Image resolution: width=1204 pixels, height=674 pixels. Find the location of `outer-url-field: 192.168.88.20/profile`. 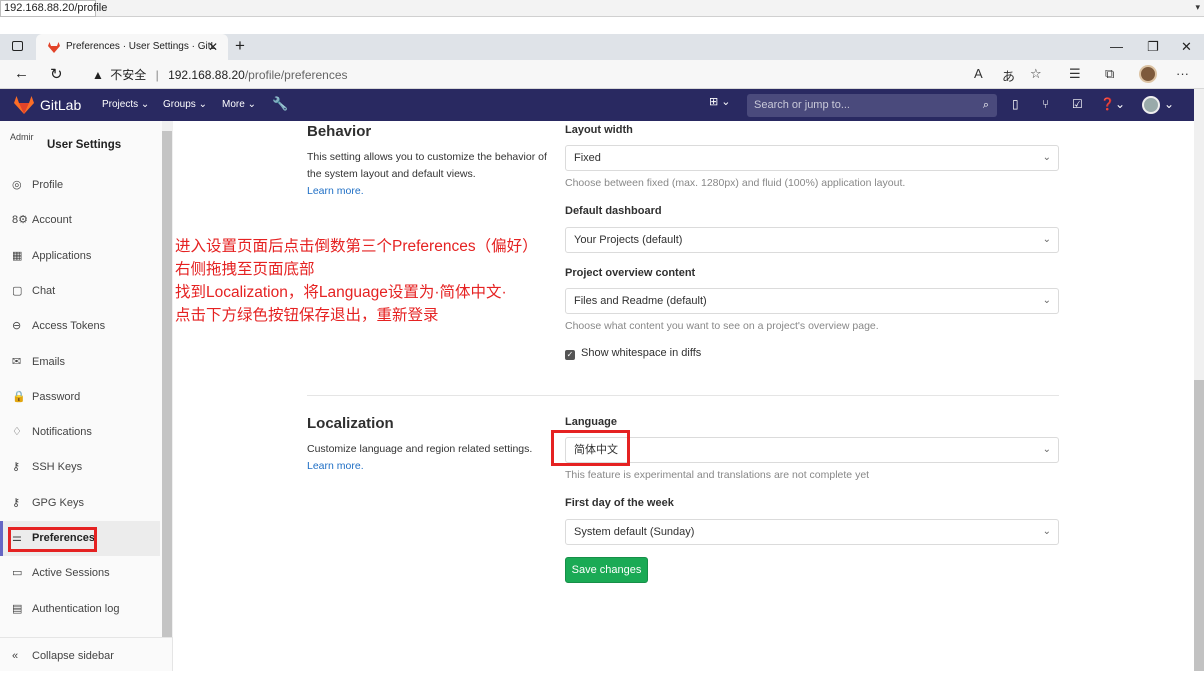

outer-url-field: 192.168.88.20/profile is located at coordinates (53, 8).